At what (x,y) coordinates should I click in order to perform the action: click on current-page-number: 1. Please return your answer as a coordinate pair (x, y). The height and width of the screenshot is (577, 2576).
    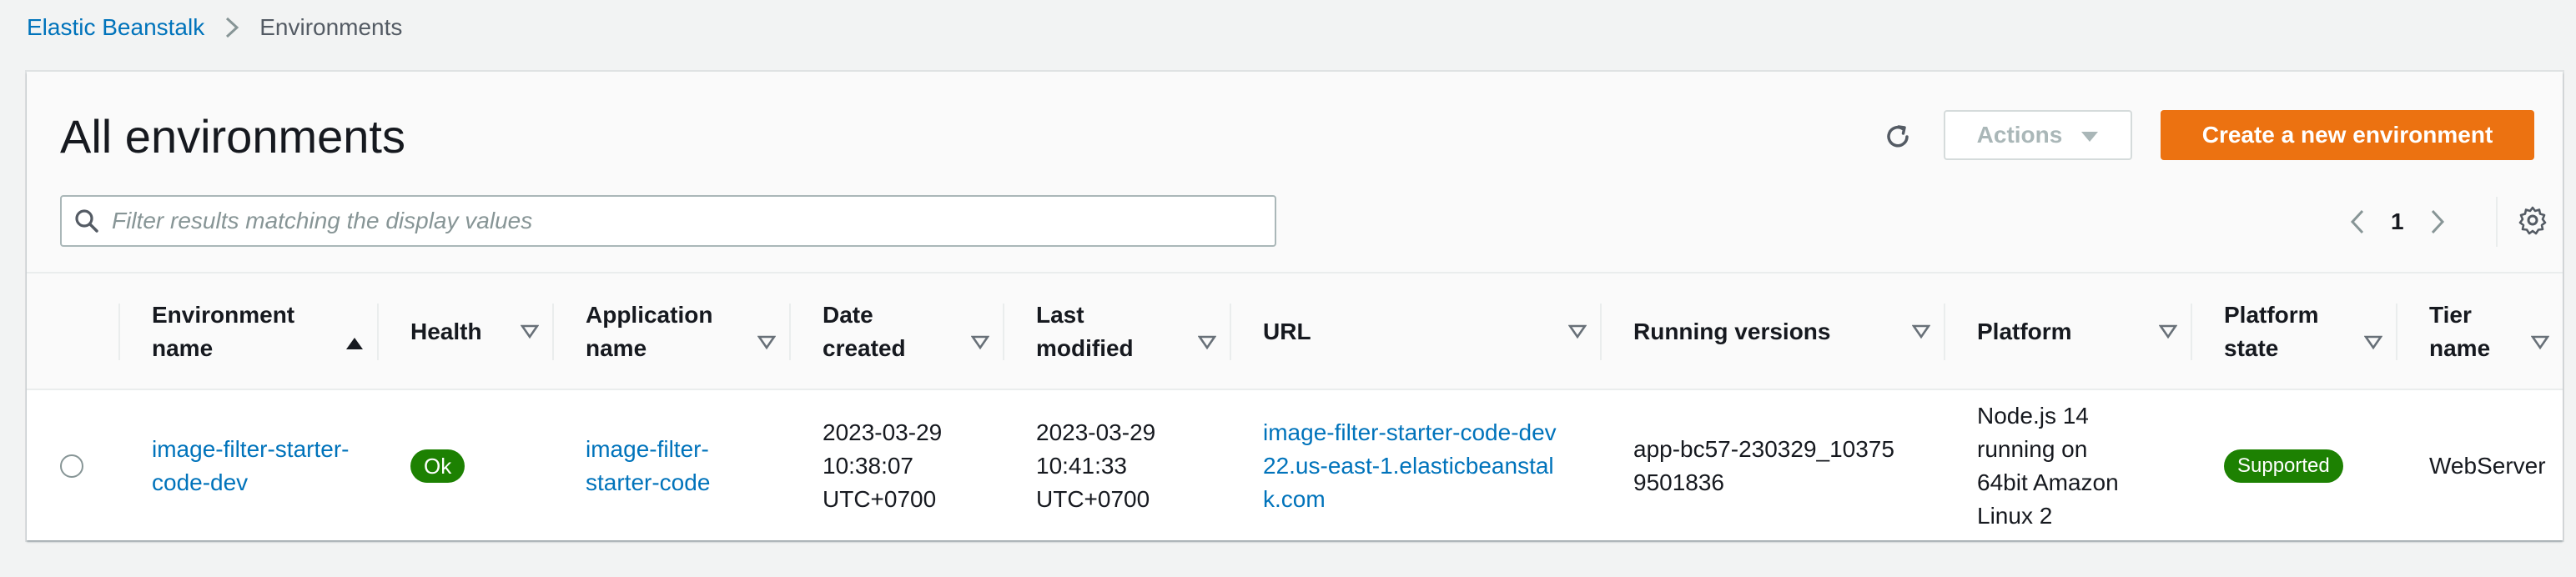
    Looking at the image, I should click on (2397, 222).